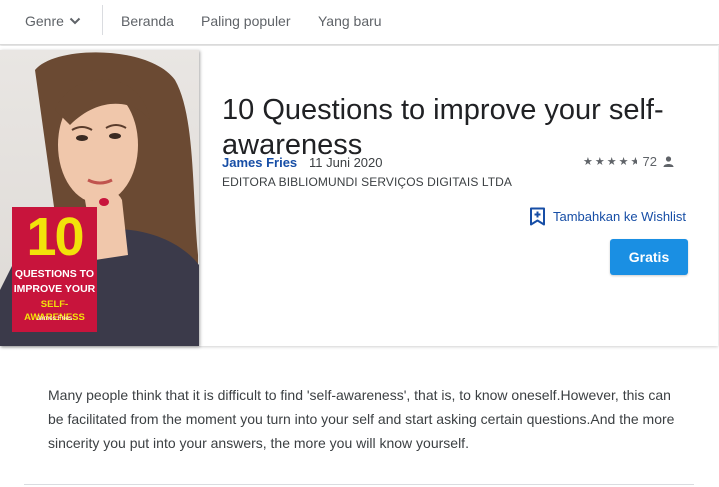 The height and width of the screenshot is (487, 719). Describe the element at coordinates (147, 21) in the screenshot. I see `nav-link-beranda: Beranda` at that location.